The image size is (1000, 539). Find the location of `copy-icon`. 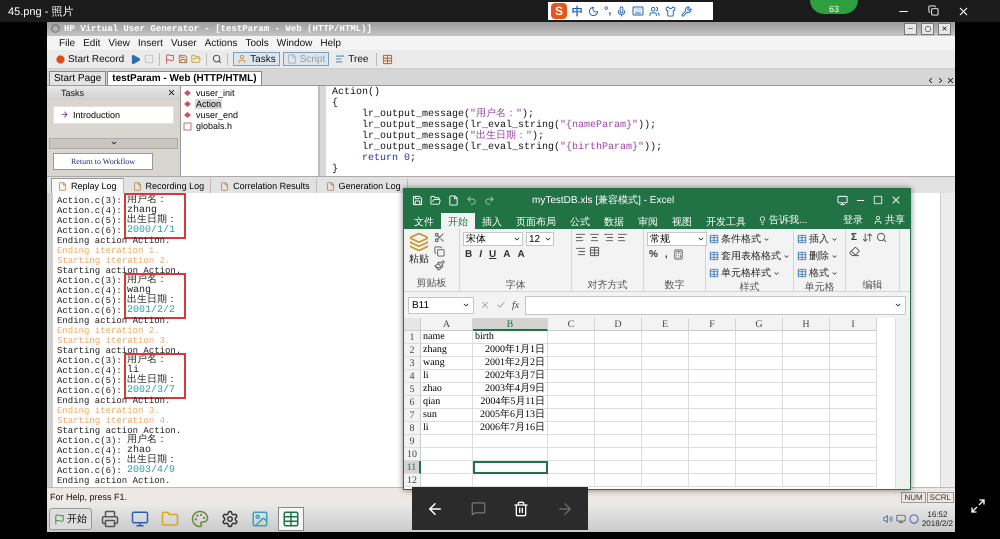

copy-icon is located at coordinates (439, 251).